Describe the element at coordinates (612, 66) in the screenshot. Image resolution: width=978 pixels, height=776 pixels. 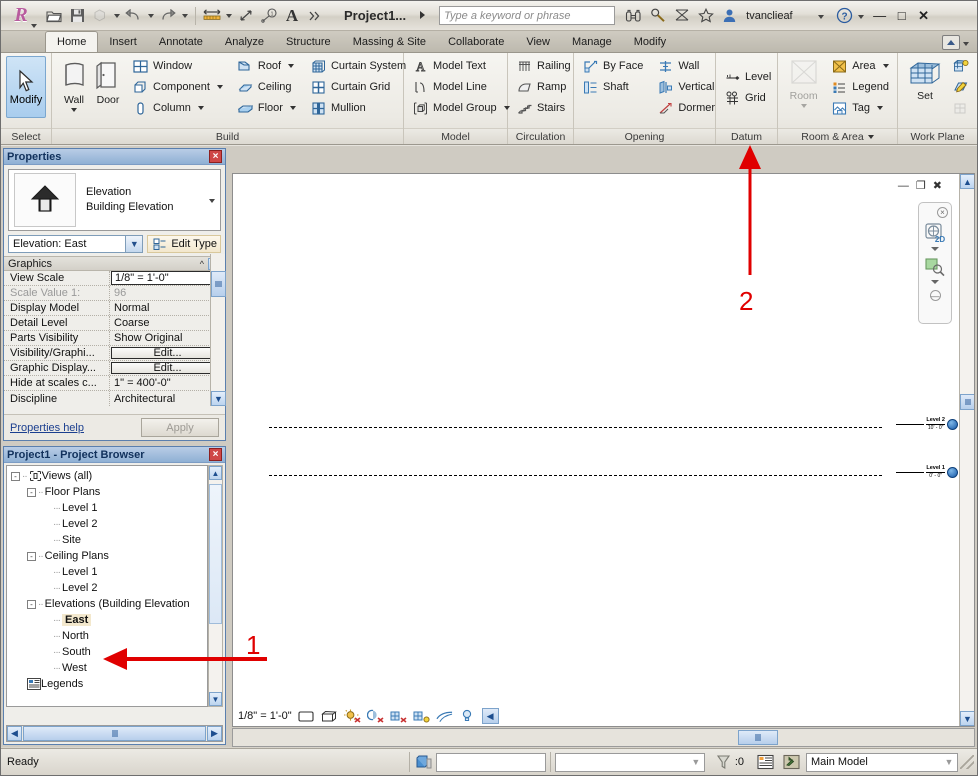
I see `by-face-button: By Face` at that location.